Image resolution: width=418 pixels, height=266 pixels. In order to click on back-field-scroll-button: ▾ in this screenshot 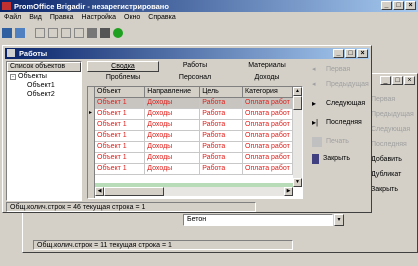, I will do `click(339, 220)`.